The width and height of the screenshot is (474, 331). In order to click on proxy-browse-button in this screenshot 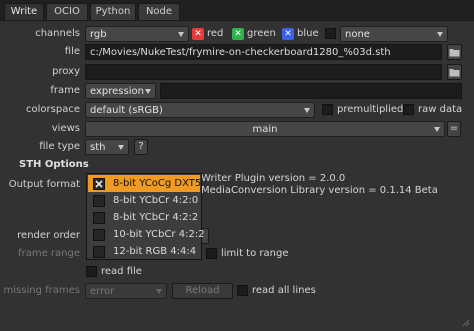, I will do `click(454, 72)`.